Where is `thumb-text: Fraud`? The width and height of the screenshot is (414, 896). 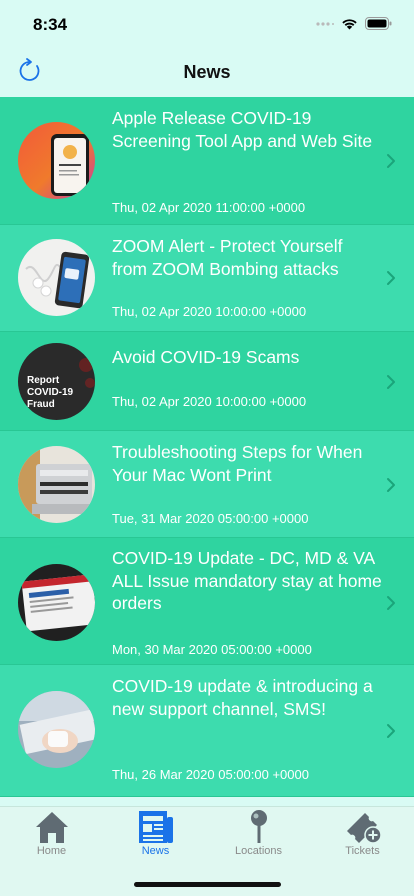
thumb-text: Fraud is located at coordinates (41, 404).